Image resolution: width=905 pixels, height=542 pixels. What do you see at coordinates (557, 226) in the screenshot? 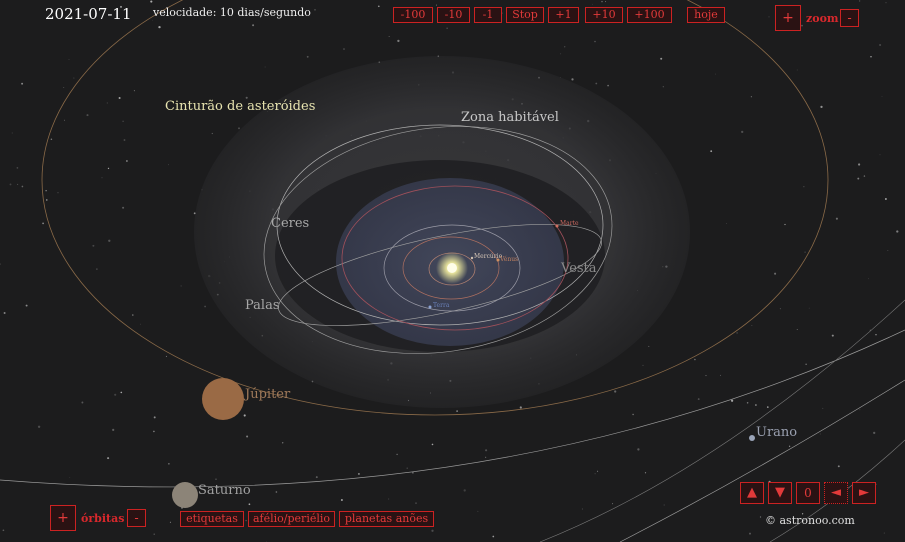
I see `marte-planet` at bounding box center [557, 226].